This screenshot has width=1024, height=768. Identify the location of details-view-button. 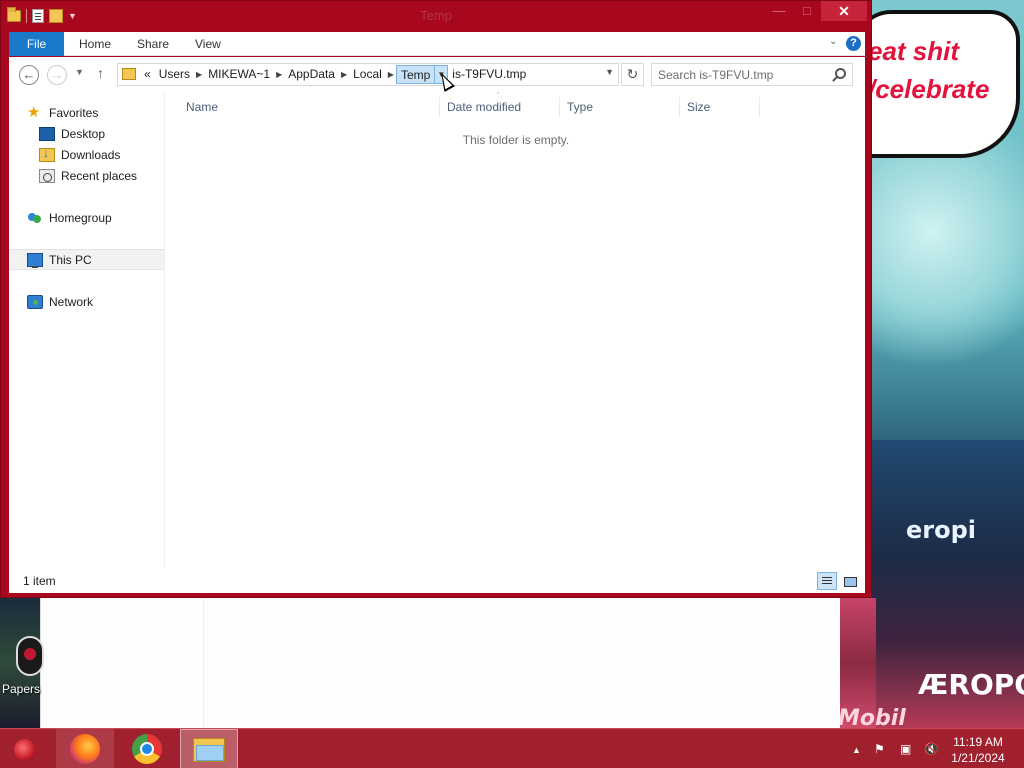
(827, 581).